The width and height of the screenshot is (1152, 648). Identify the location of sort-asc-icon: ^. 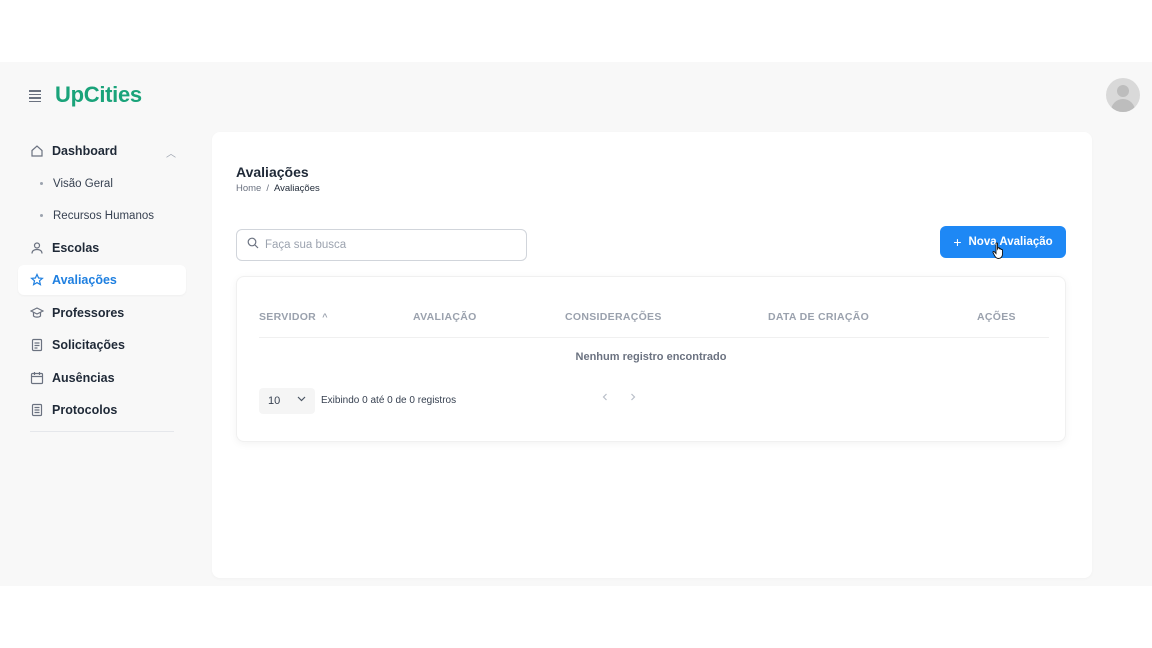
(325, 317).